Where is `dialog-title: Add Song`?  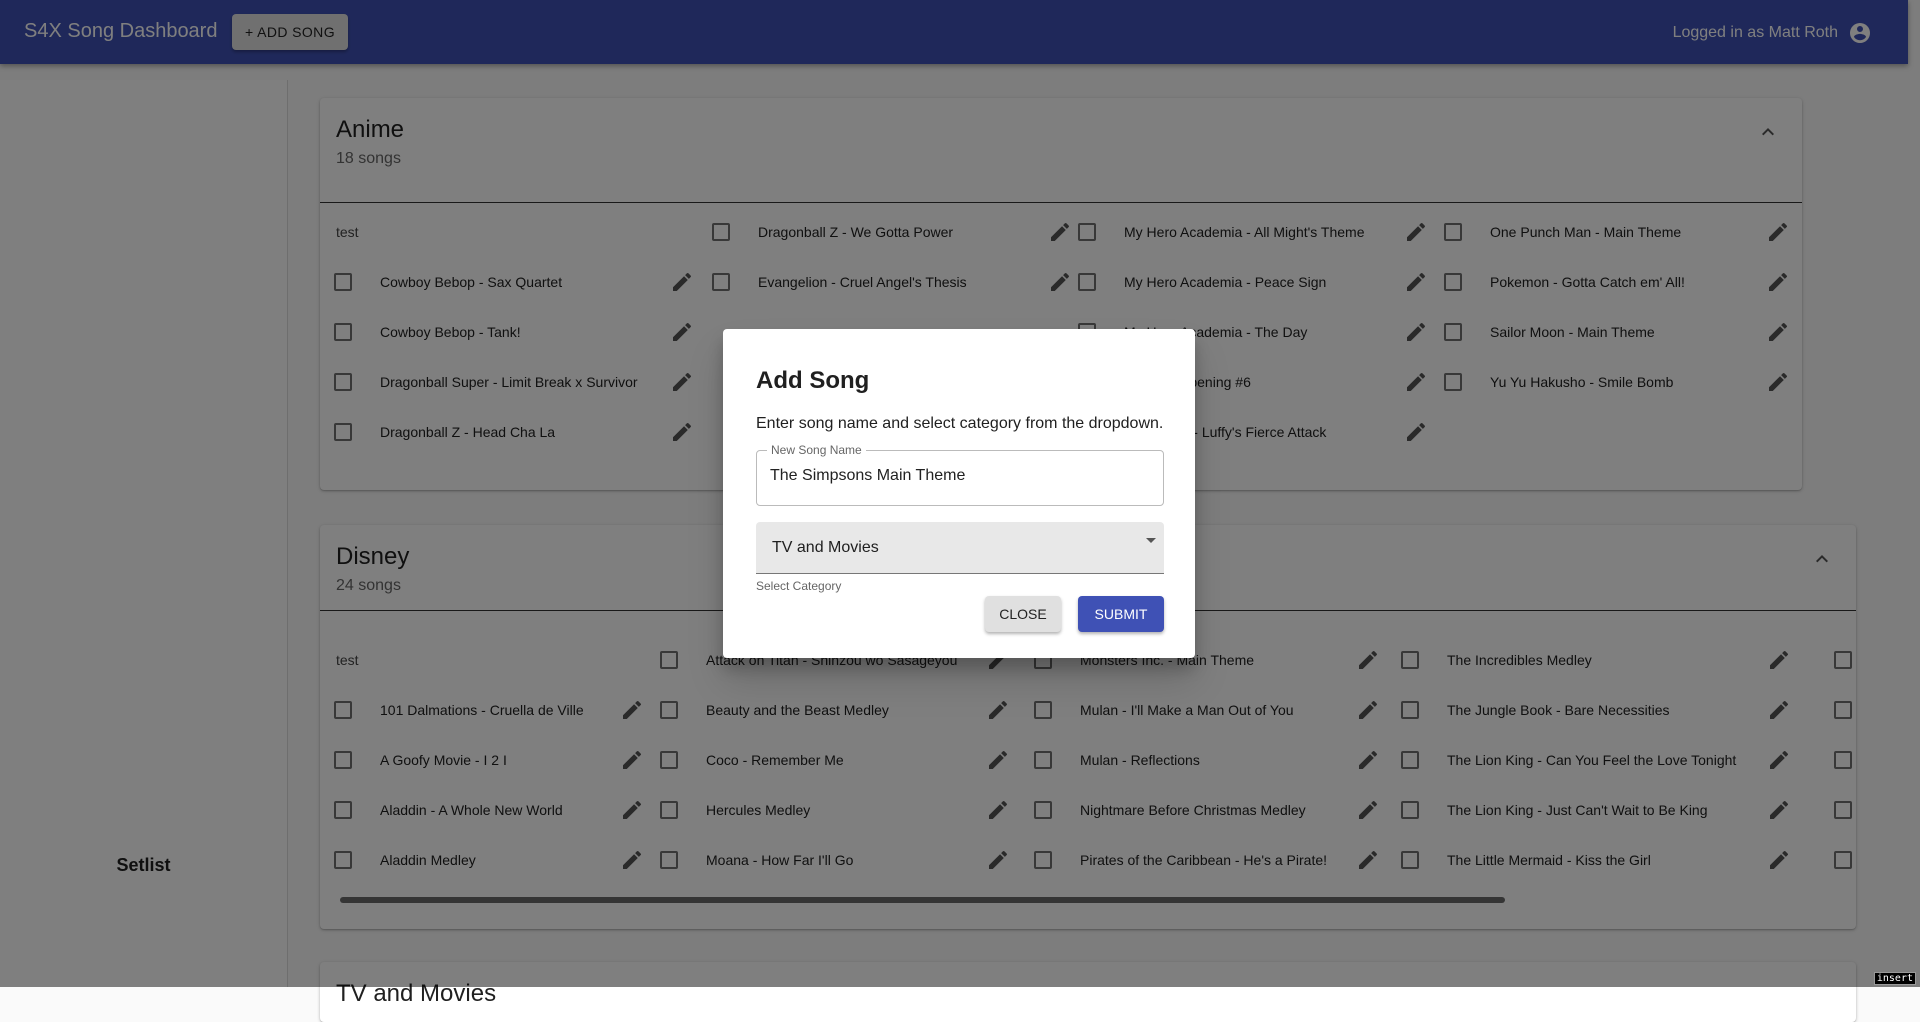
dialog-title: Add Song is located at coordinates (813, 380).